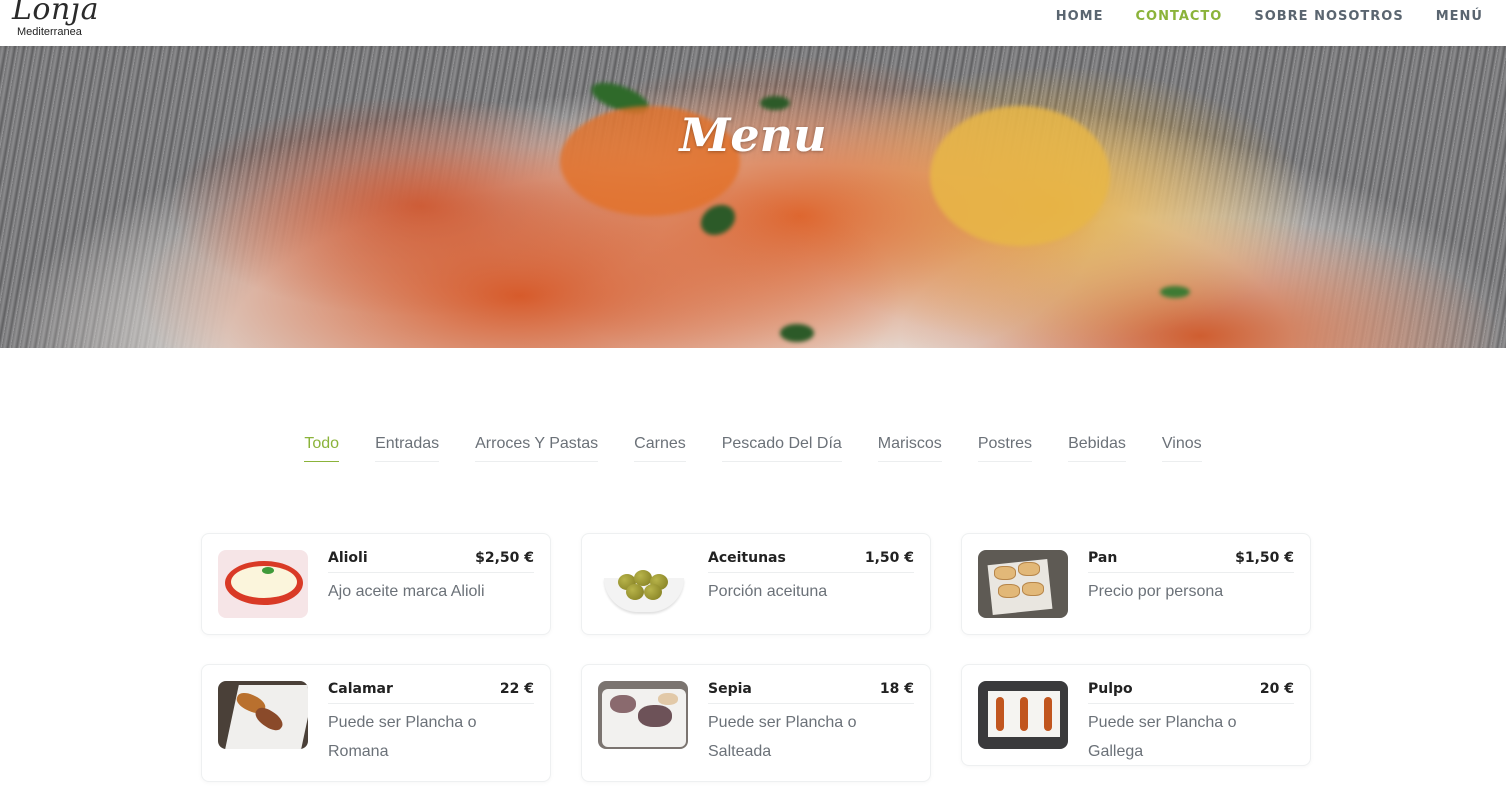  What do you see at coordinates (909, 448) in the screenshot?
I see `tab-mariscos: Mariscos` at bounding box center [909, 448].